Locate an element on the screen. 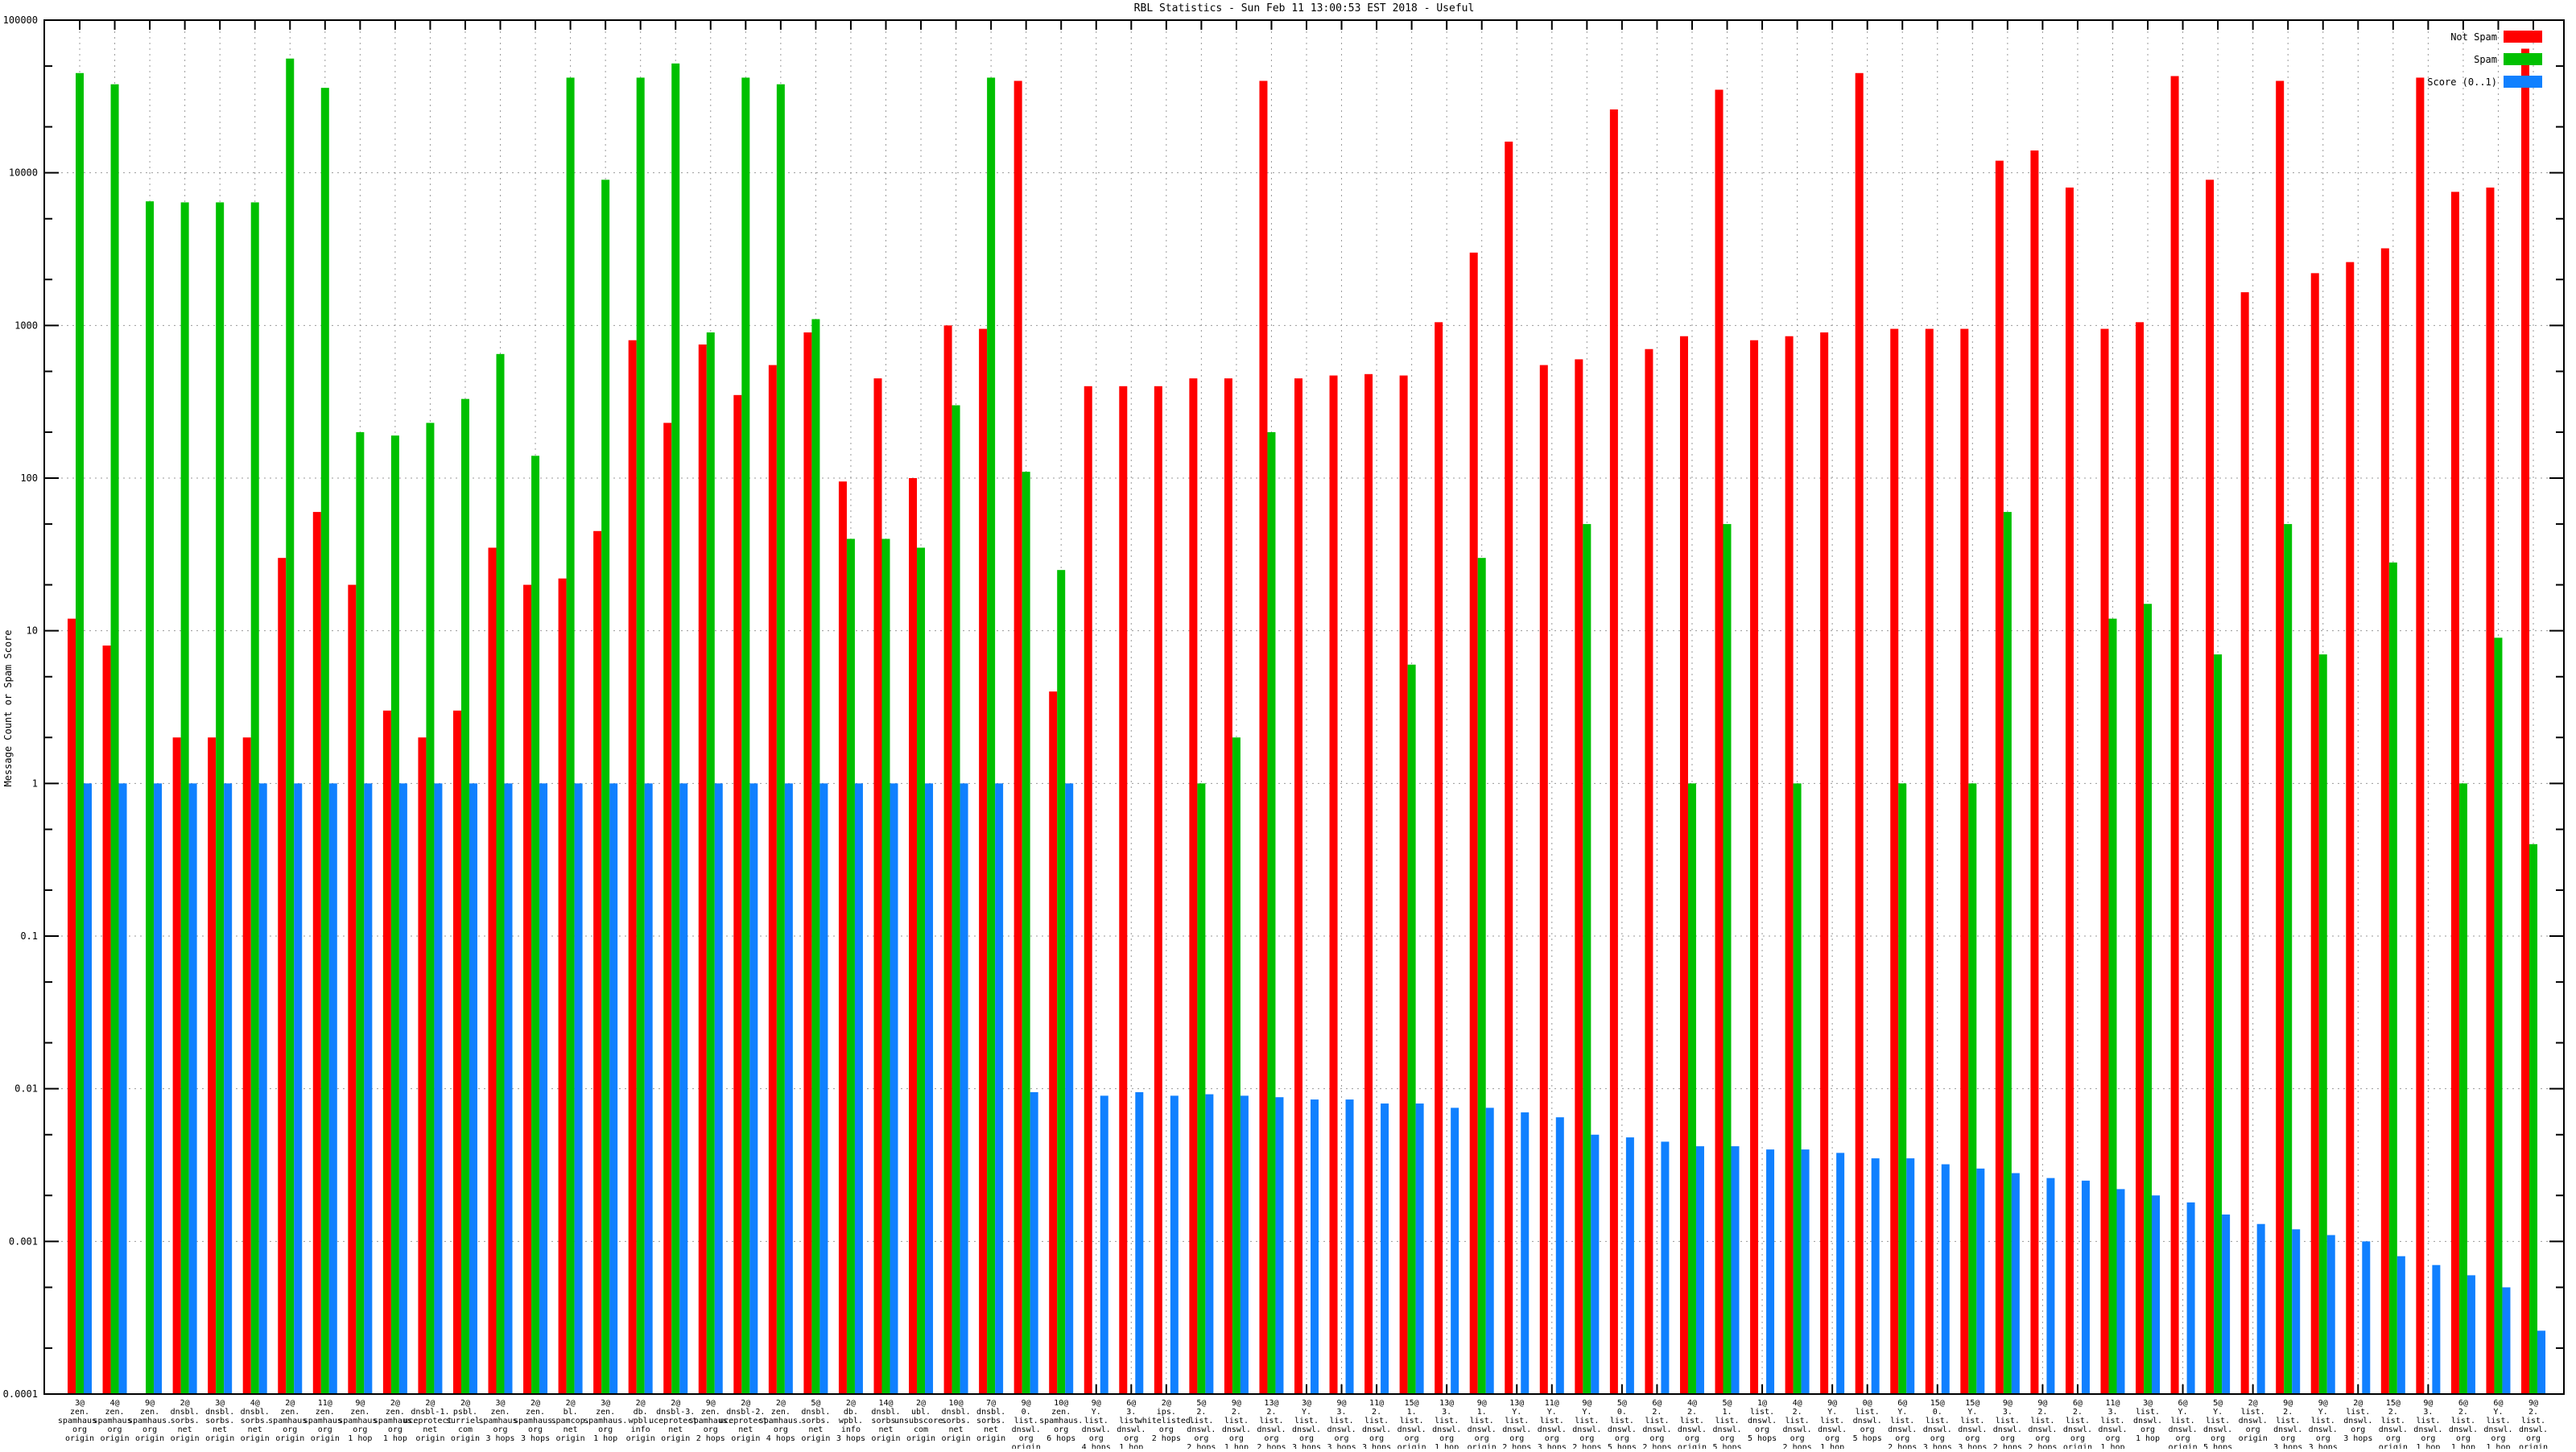  x-tick-label: 4 hops is located at coordinates (780, 1438).